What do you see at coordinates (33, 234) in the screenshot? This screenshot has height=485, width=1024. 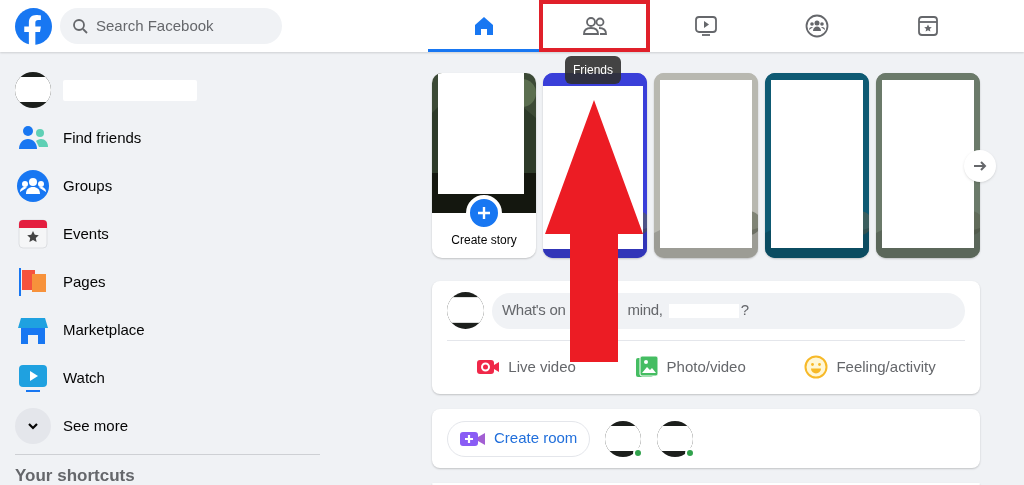 I see `calendar-icon` at bounding box center [33, 234].